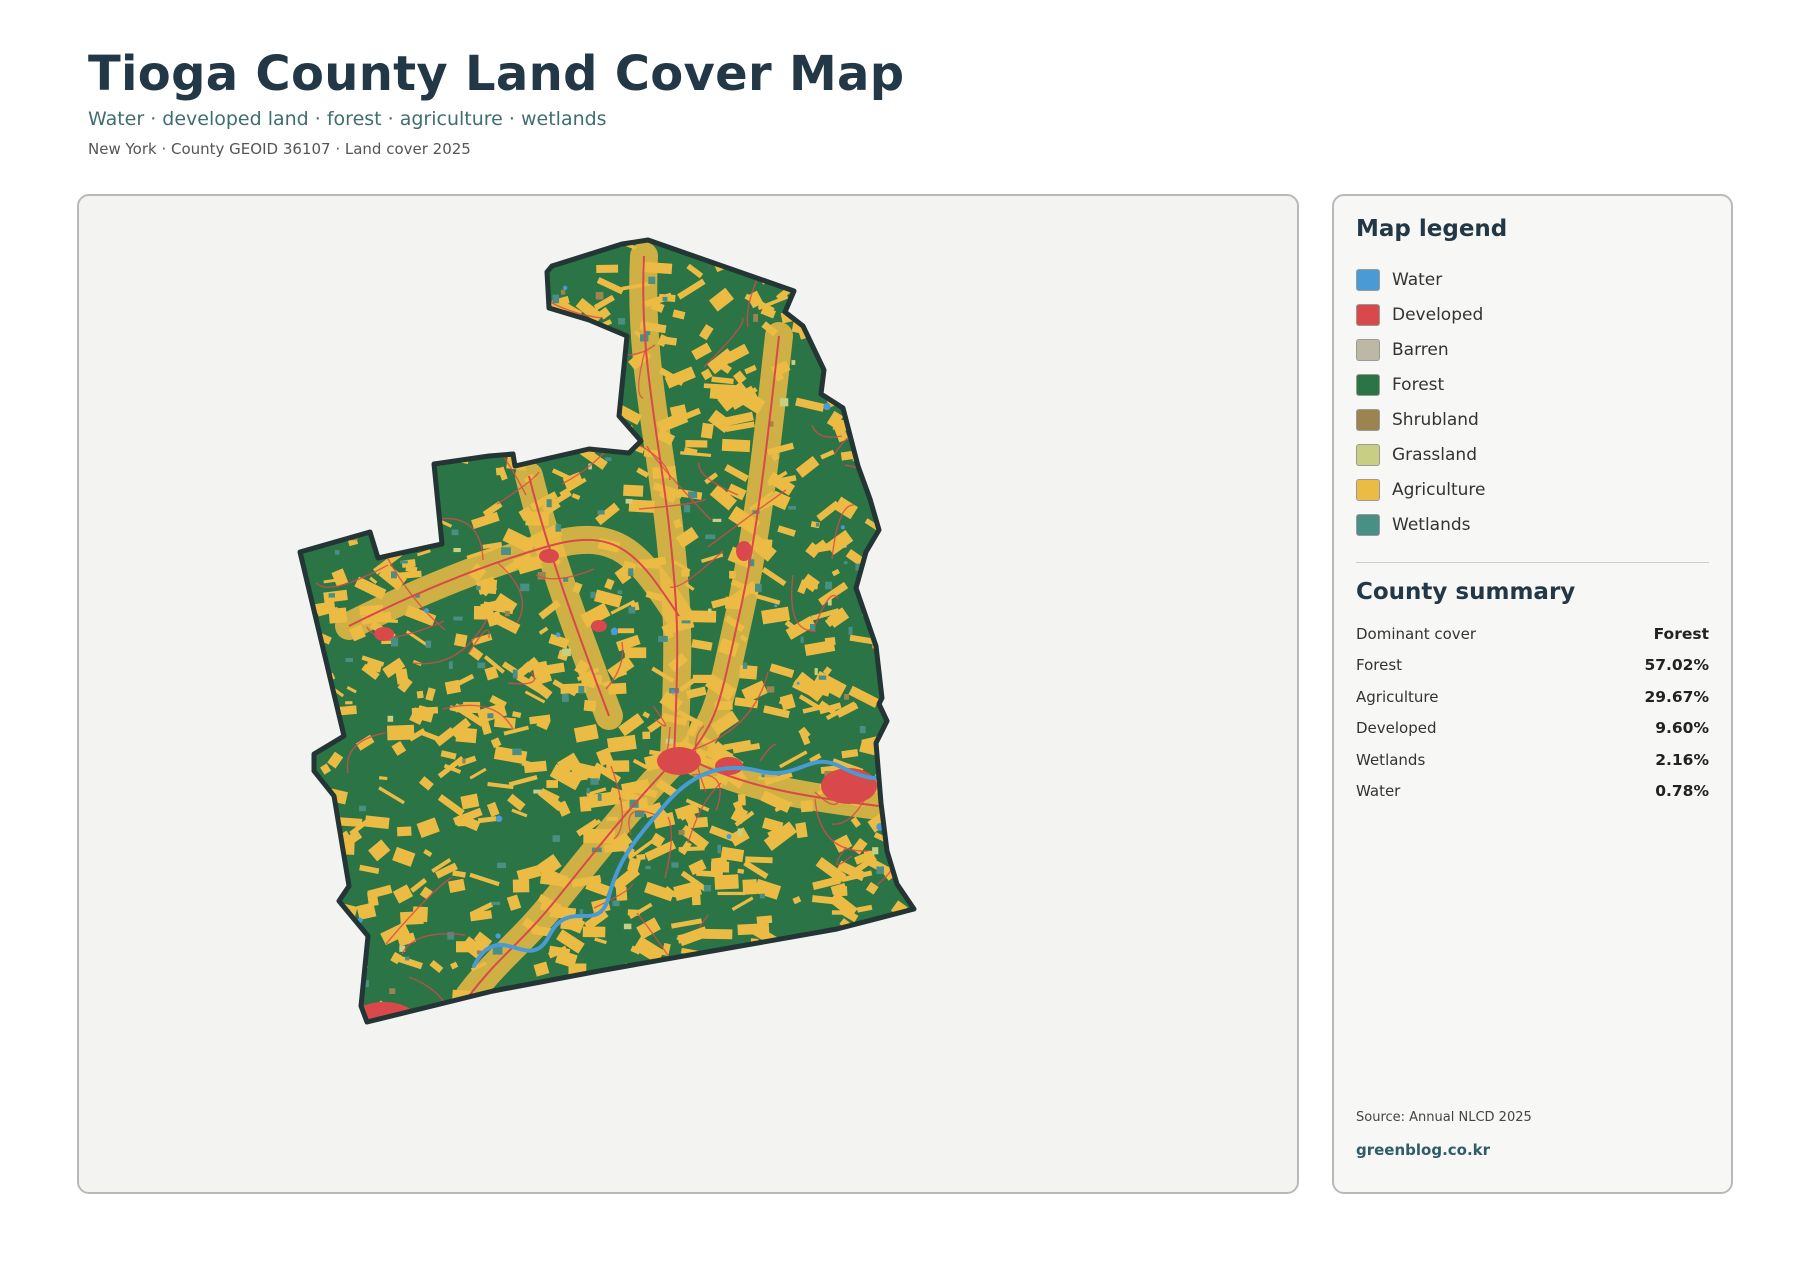 This screenshot has width=1800, height=1273. What do you see at coordinates (1368, 419) in the screenshot?
I see `legend-swatch-shrubland` at bounding box center [1368, 419].